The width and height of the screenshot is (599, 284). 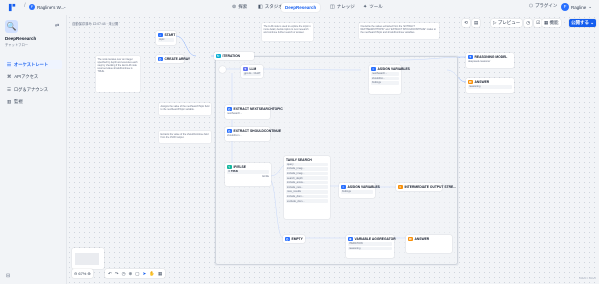 I want to click on node-title: EXTRACT SHOULDCONTINUE, so click(x=257, y=130).